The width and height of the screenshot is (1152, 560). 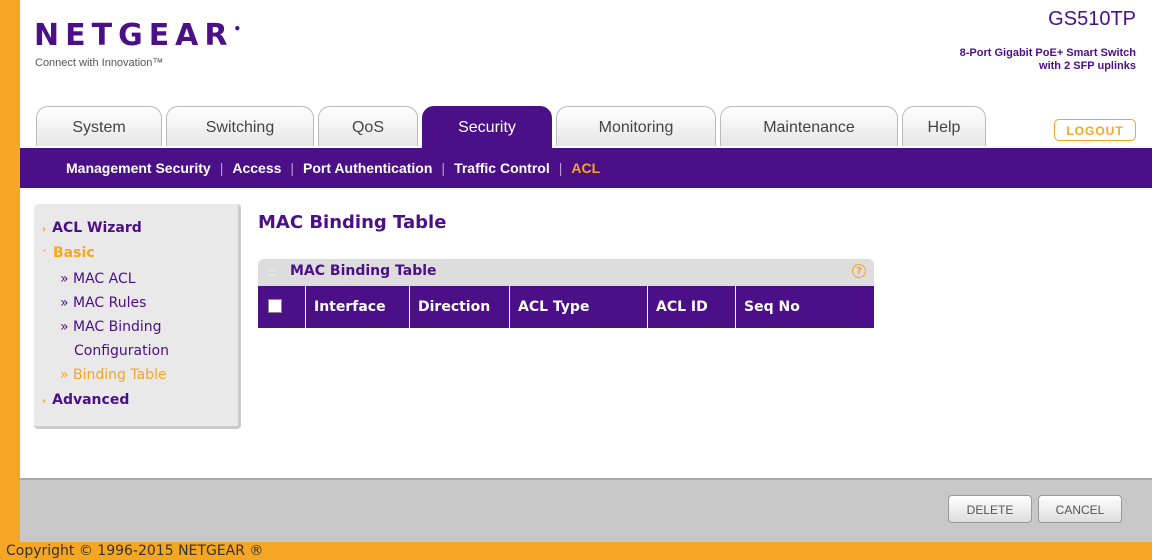 What do you see at coordinates (566, 272) in the screenshot?
I see `panel-header: :: MAC Binding Table ?` at bounding box center [566, 272].